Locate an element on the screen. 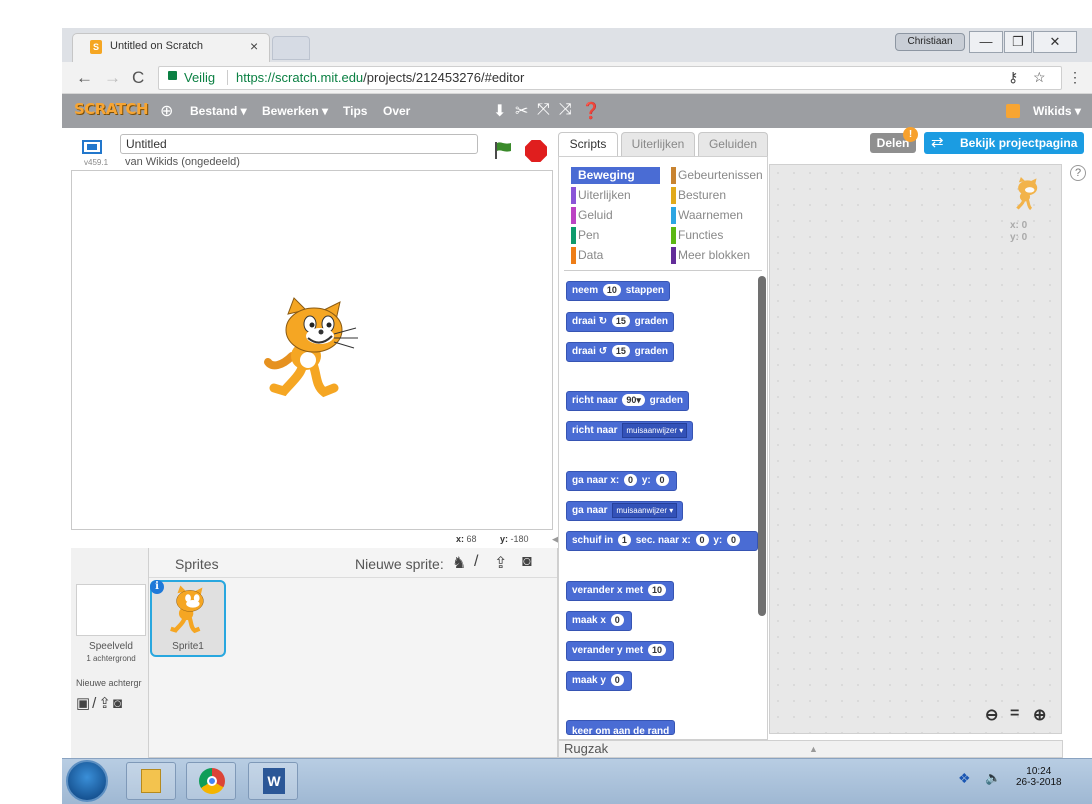 The height and width of the screenshot is (804, 1092). network-icon: ❖ is located at coordinates (964, 778).